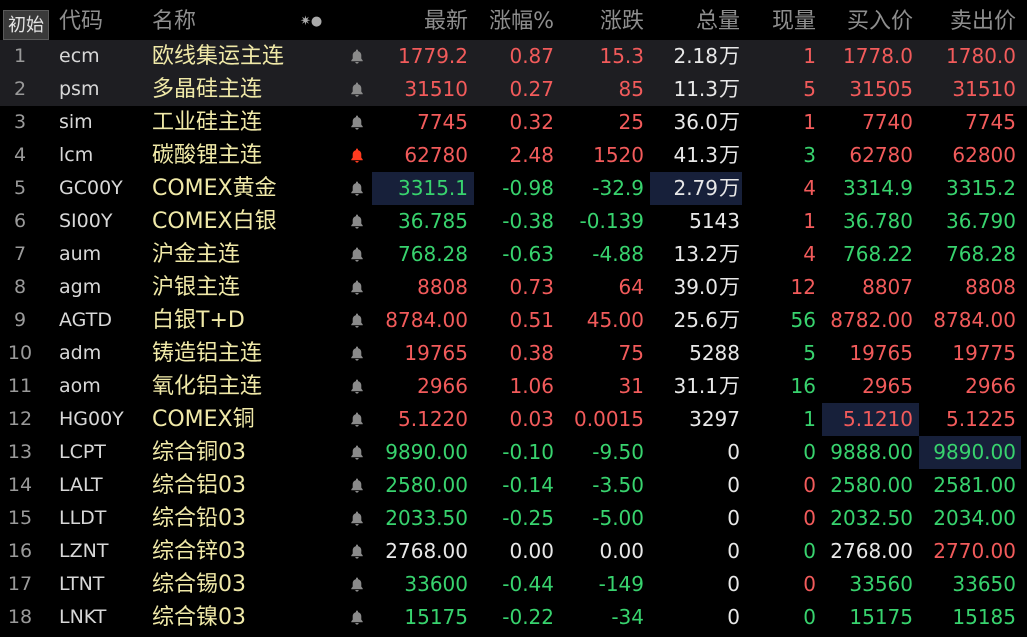 The height and width of the screenshot is (637, 1027). What do you see at coordinates (981, 221) in the screenshot?
I see `ask-price: 36.790` at bounding box center [981, 221].